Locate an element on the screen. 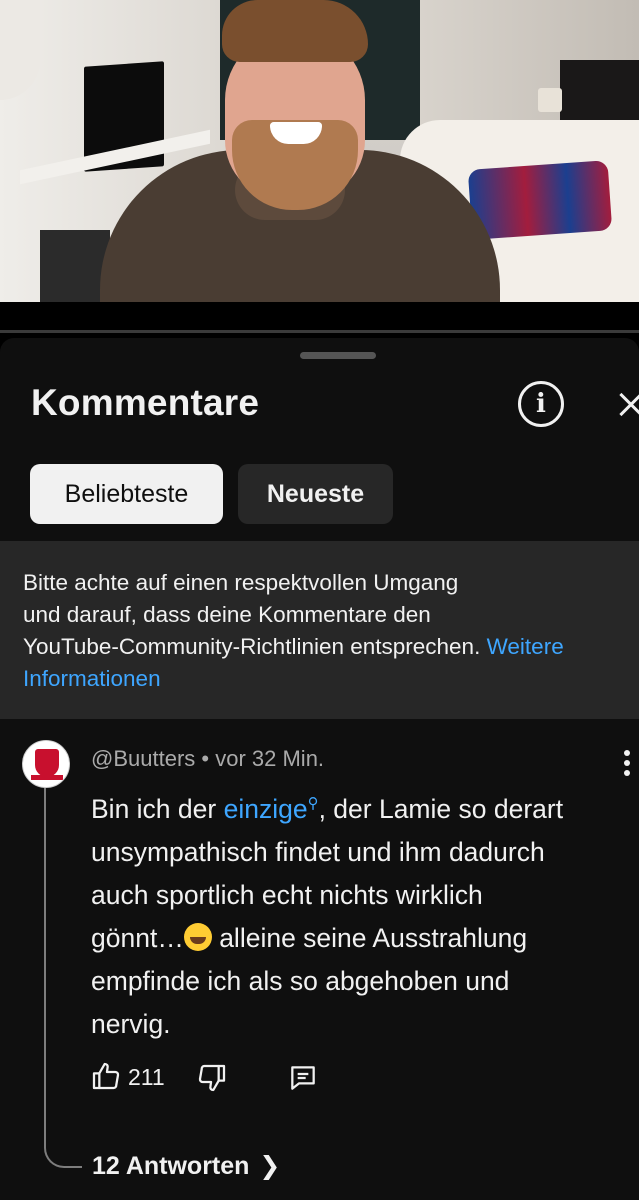 This screenshot has width=639, height=1200. comment-author: @Buutters is located at coordinates (143, 758).